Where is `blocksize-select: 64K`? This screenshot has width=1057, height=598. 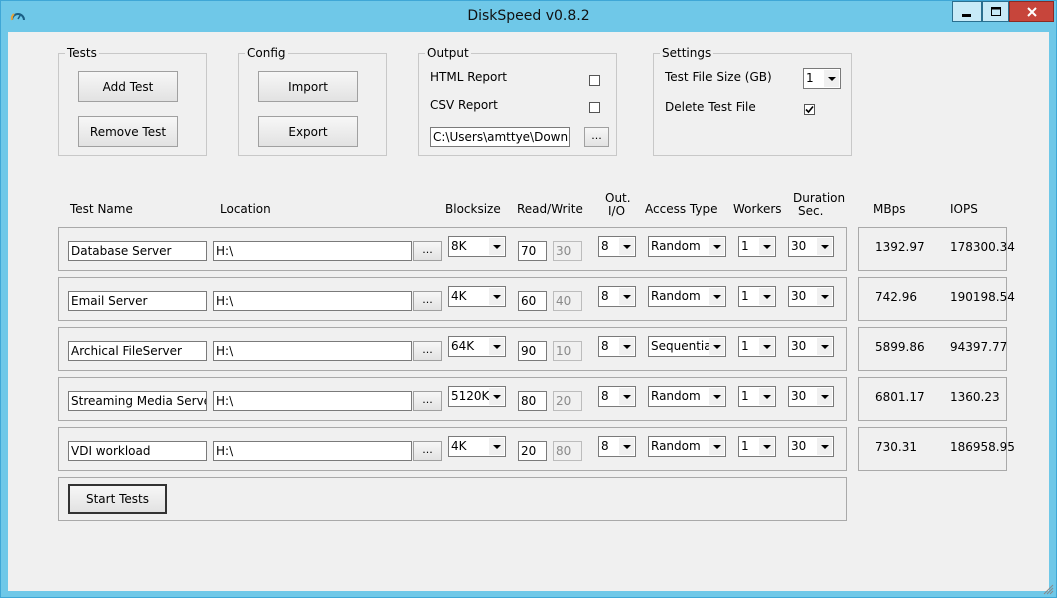
blocksize-select: 64K is located at coordinates (477, 346).